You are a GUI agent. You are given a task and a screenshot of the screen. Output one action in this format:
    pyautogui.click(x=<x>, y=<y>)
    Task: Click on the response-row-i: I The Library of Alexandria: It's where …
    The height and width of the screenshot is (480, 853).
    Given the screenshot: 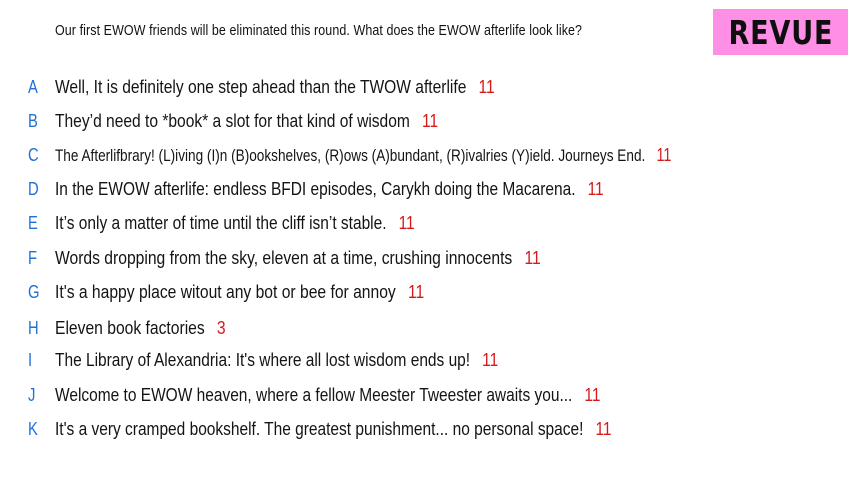 What is the action you would take?
    pyautogui.click(x=426, y=360)
    